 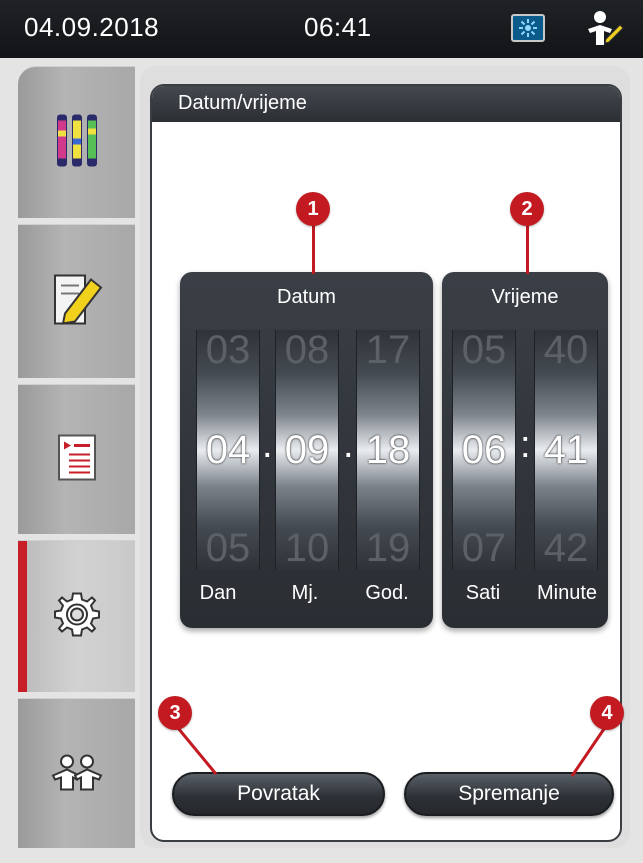 I want to click on year-drum: 17 18 19, so click(x=388, y=449).